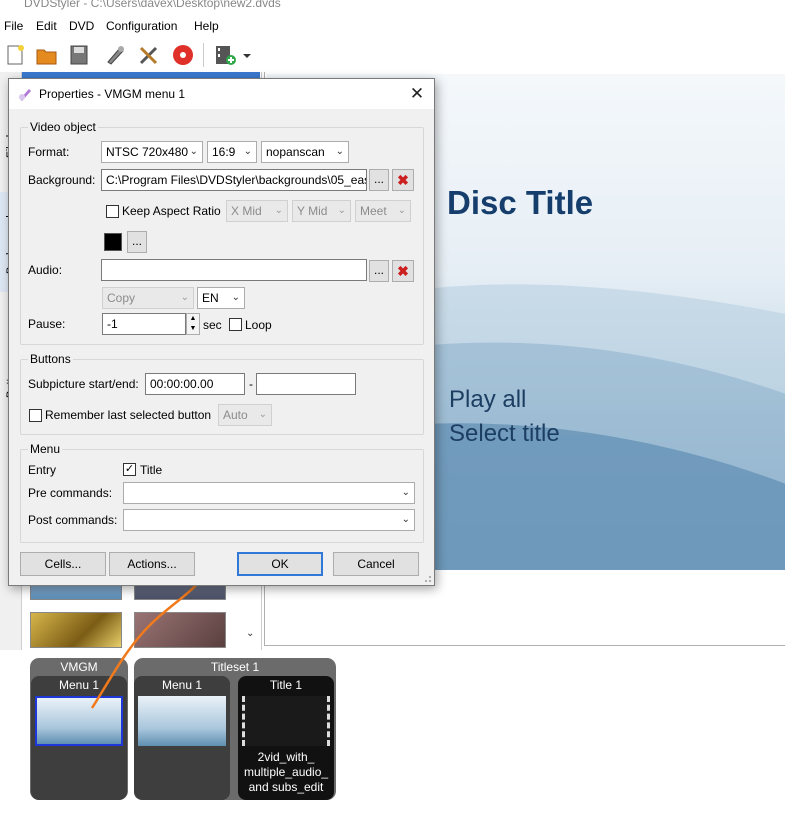 This screenshot has width=785, height=813. I want to click on timeline-group-label: VMGM, so click(79, 667).